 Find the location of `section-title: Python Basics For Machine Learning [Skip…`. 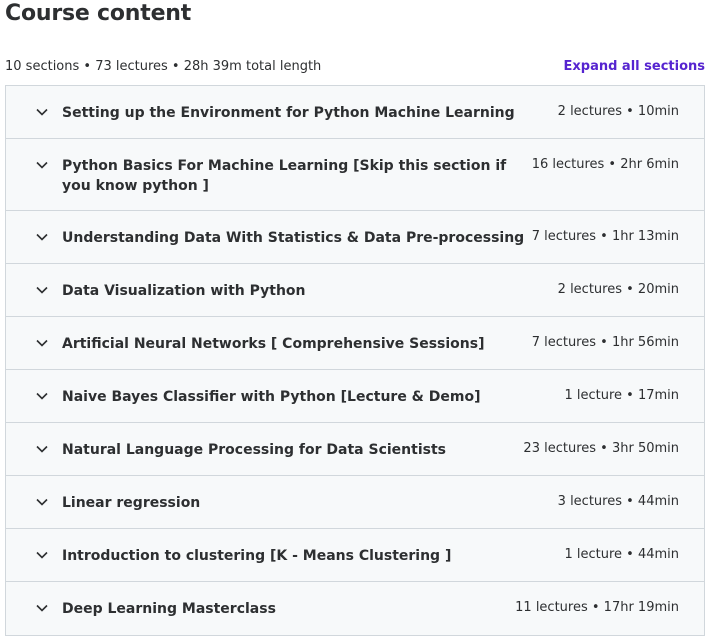

section-title: Python Basics For Machine Learning [Skip… is located at coordinates (284, 176).